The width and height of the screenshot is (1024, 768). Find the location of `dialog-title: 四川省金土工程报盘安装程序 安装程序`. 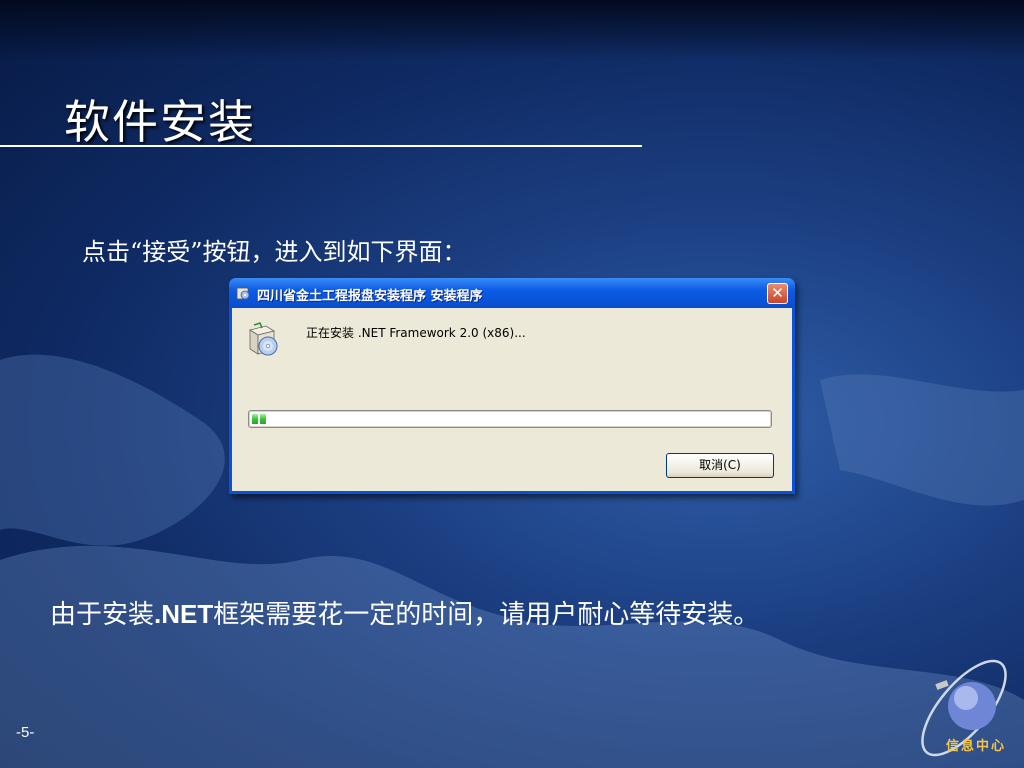

dialog-title: 四川省金土工程报盘安装程序 安装程序 is located at coordinates (370, 296).